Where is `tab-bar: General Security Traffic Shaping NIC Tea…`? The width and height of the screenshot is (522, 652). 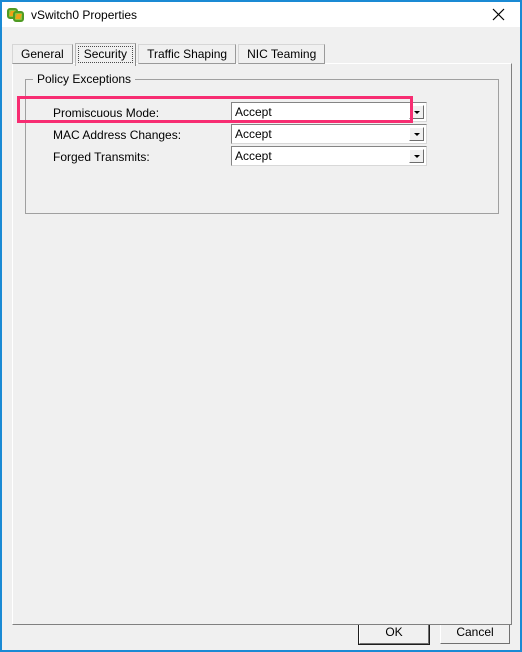
tab-bar: General Security Traffic Shaping NIC Tea… is located at coordinates (169, 54).